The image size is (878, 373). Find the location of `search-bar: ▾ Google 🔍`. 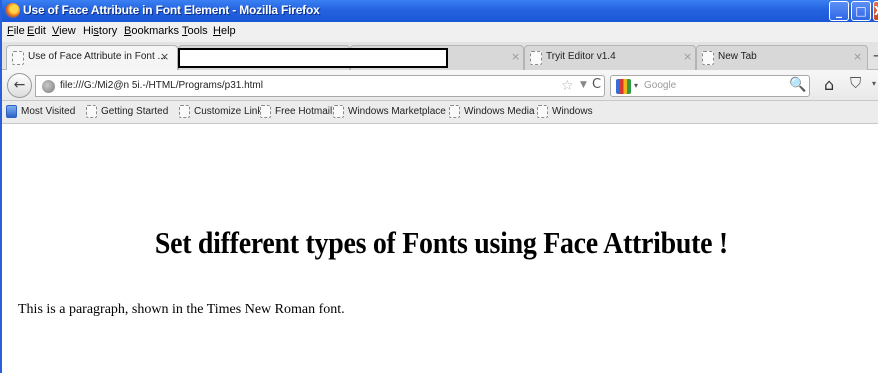

search-bar: ▾ Google 🔍 is located at coordinates (710, 86).